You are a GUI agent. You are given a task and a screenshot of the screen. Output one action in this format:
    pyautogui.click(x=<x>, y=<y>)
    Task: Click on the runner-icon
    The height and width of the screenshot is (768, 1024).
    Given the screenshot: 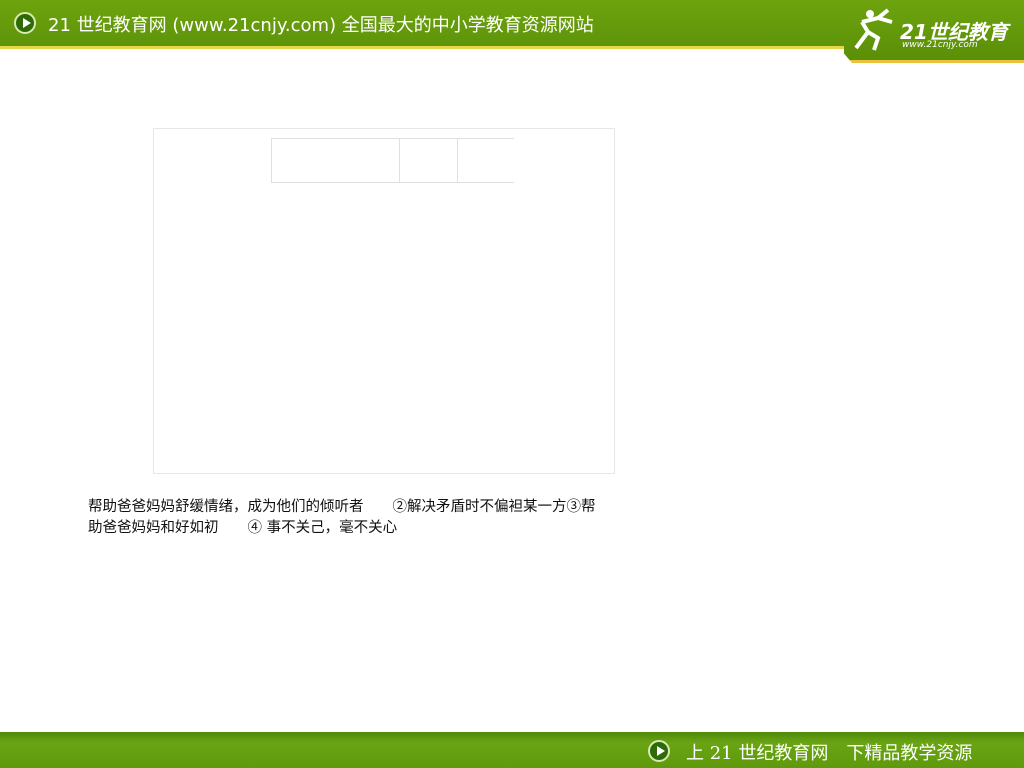 What is the action you would take?
    pyautogui.click(x=873, y=29)
    